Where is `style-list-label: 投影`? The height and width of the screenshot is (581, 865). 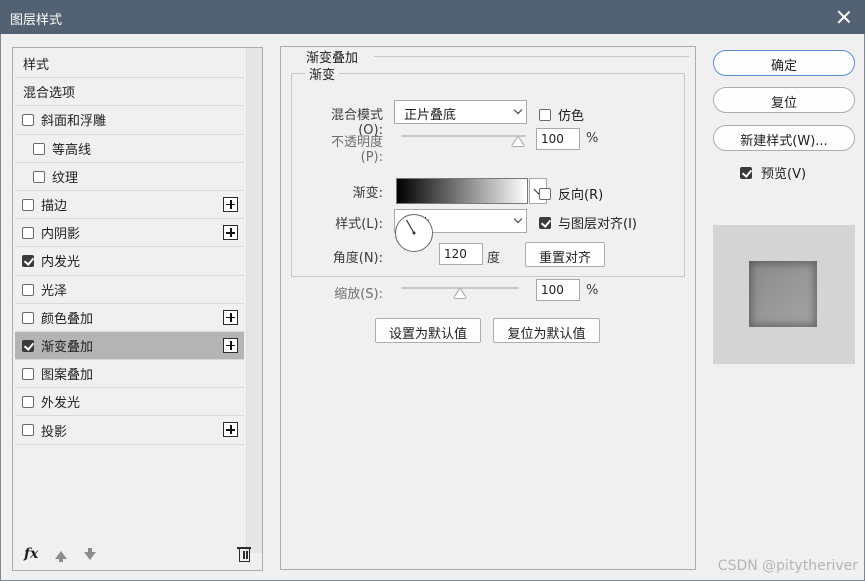 style-list-label: 投影 is located at coordinates (54, 432).